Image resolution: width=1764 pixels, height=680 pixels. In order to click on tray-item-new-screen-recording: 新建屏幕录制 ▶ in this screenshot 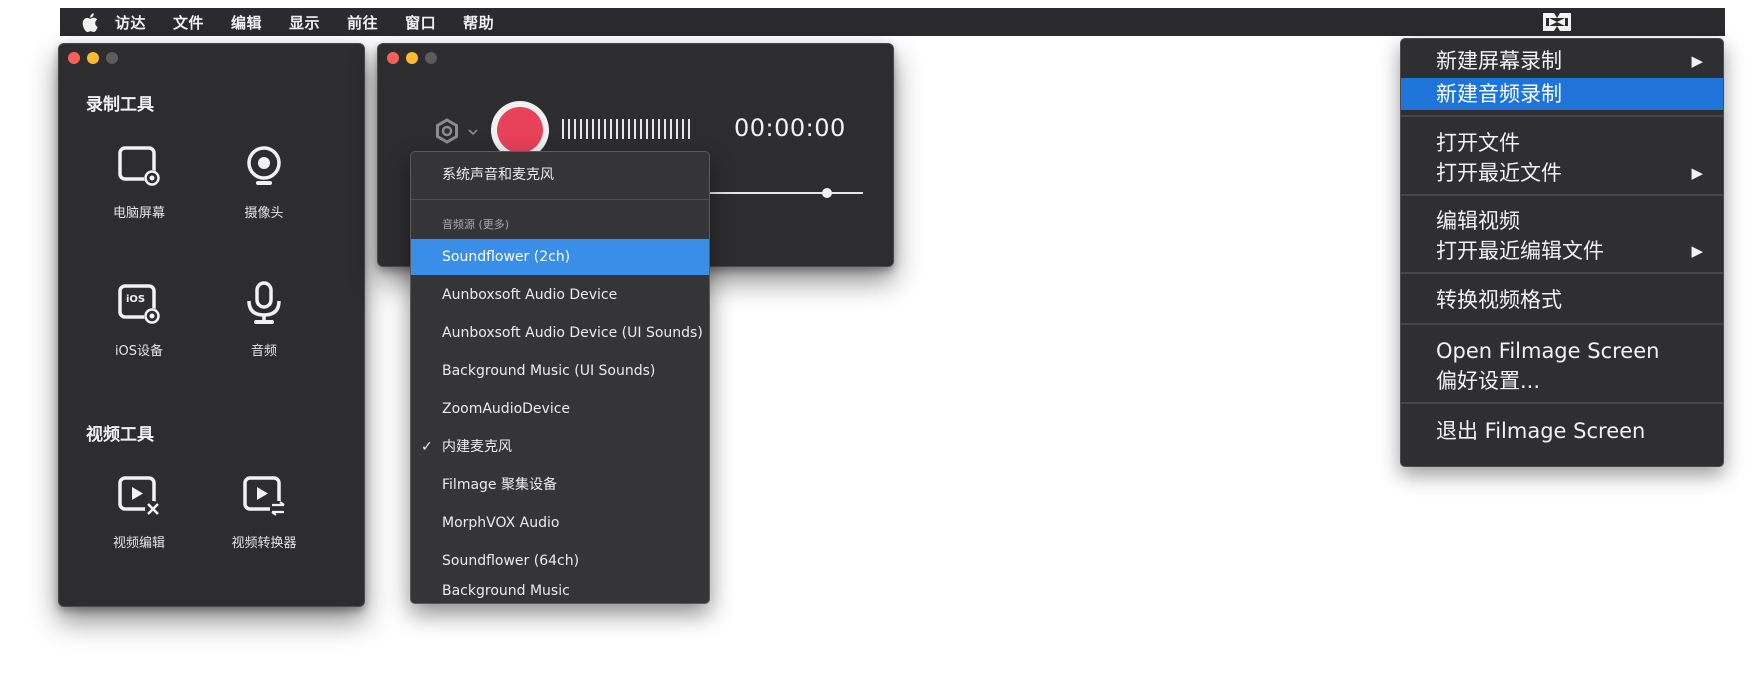, I will do `click(1562, 61)`.